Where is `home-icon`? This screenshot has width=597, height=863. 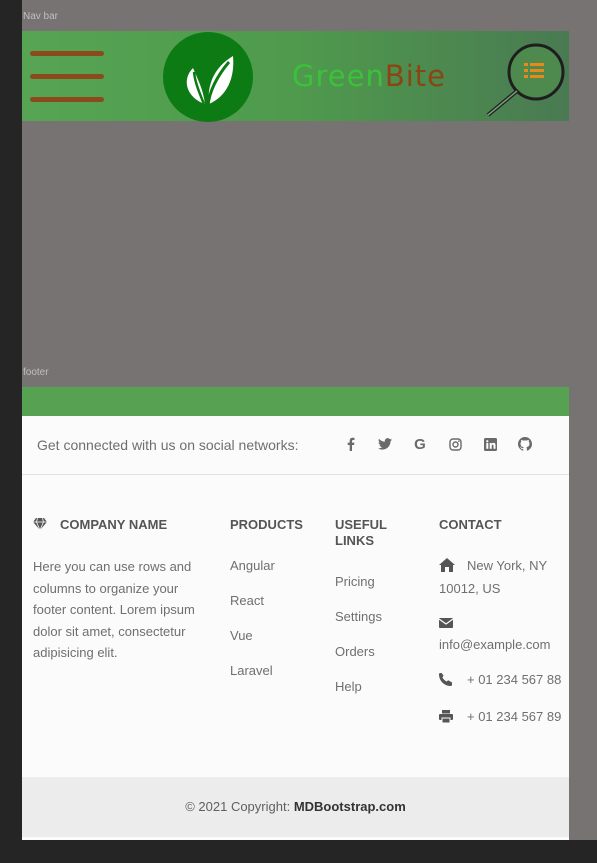 home-icon is located at coordinates (448, 567).